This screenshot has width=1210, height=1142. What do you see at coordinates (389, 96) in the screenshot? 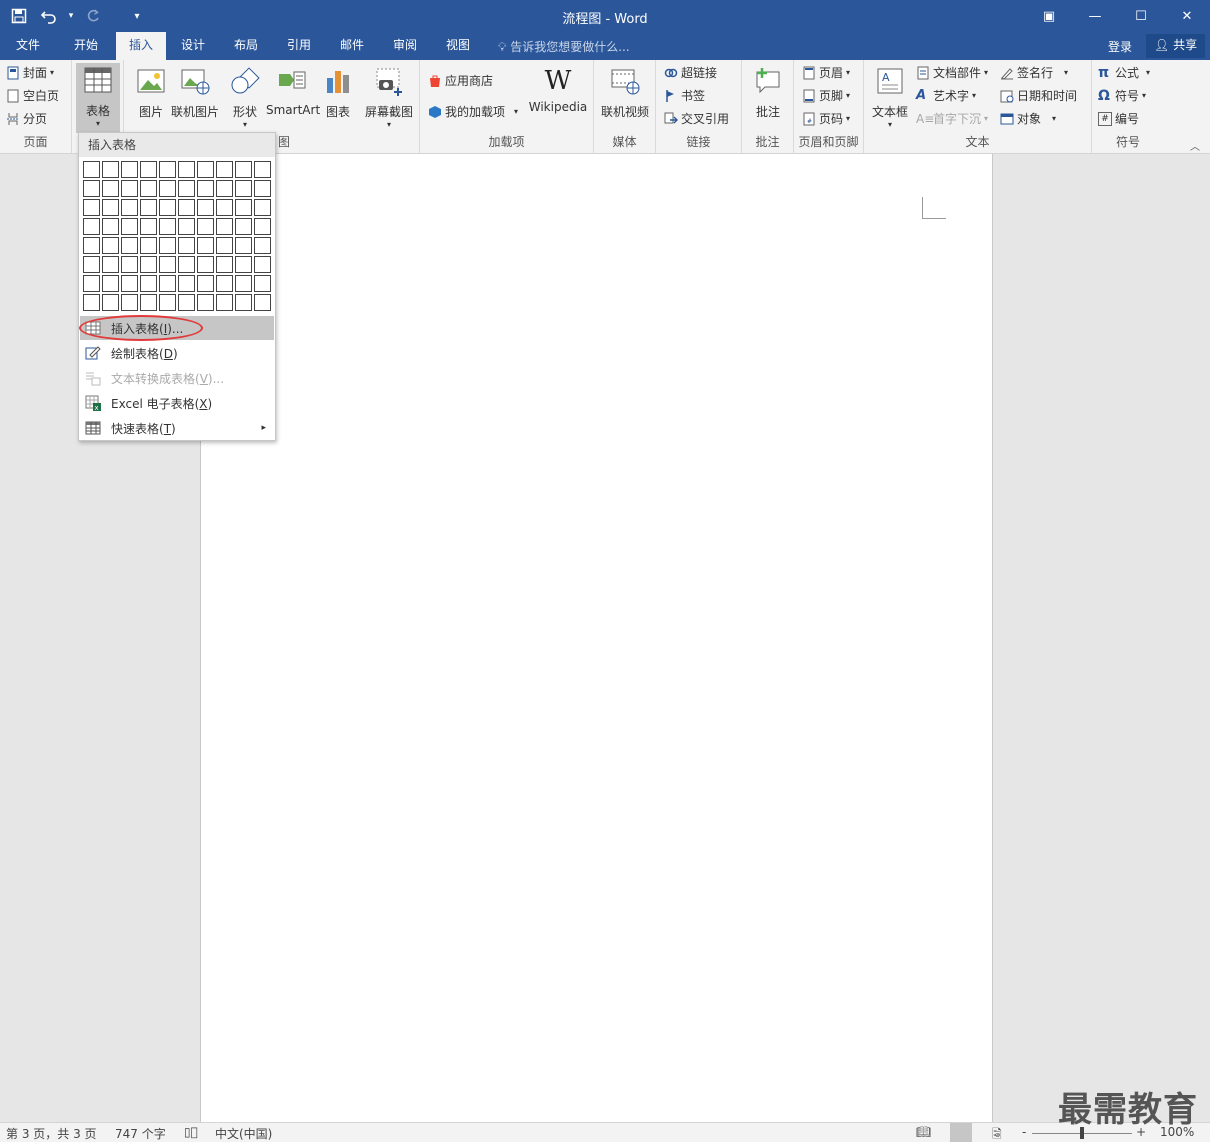
I see `screenshot-button: 屏幕截图 ▾` at bounding box center [389, 96].